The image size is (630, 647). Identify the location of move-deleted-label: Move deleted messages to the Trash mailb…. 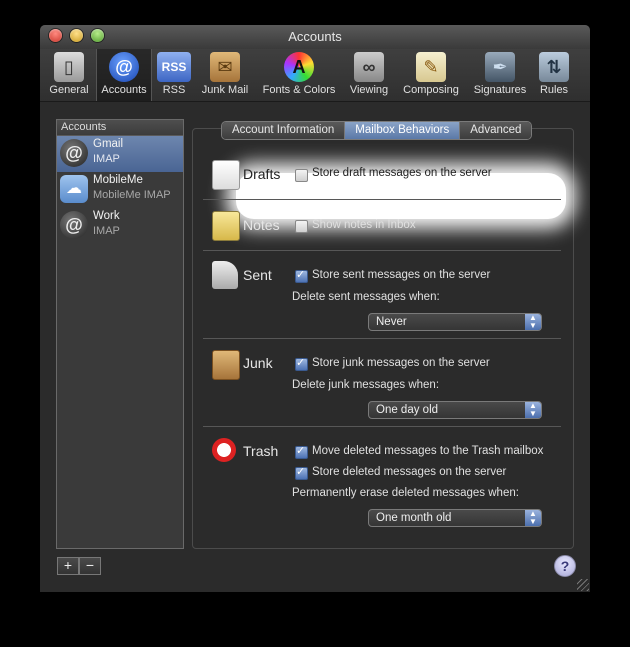
(428, 451).